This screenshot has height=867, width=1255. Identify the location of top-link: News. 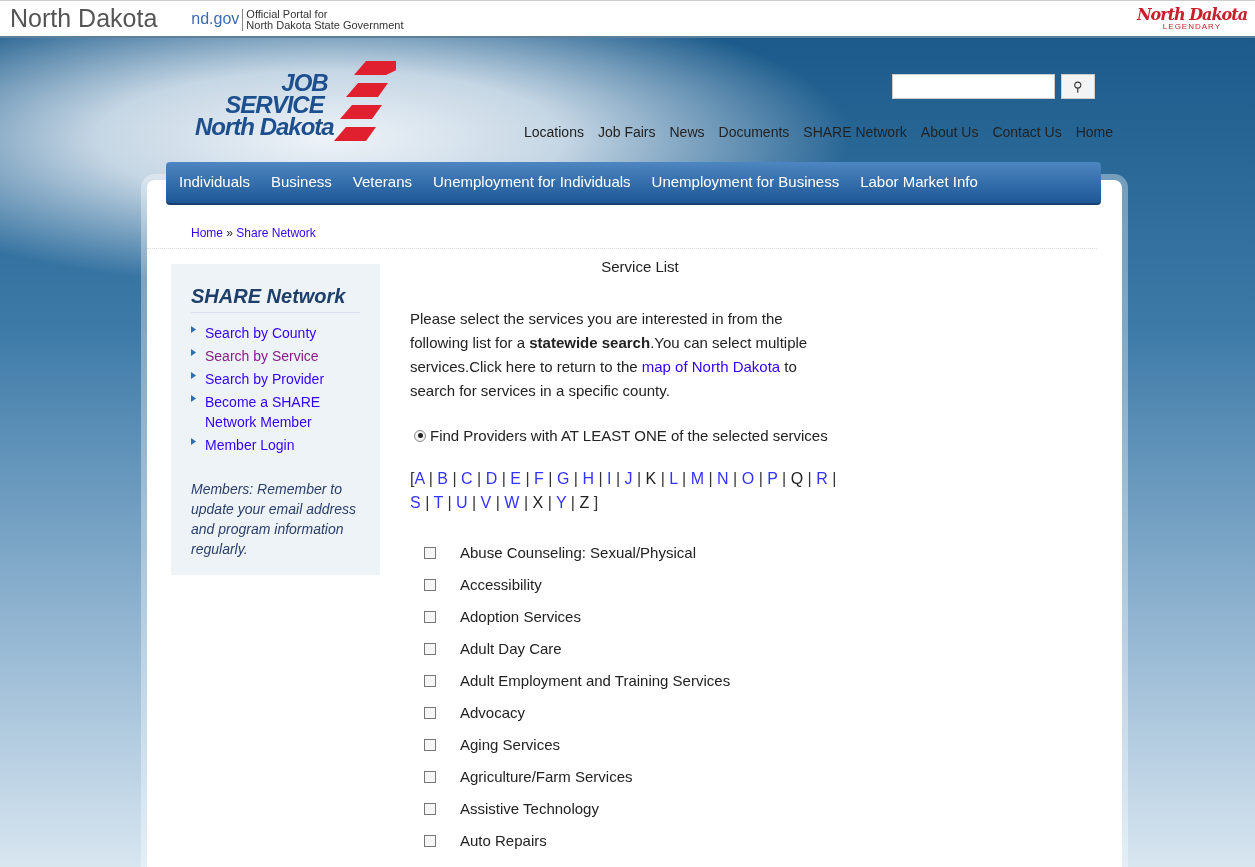
(687, 132).